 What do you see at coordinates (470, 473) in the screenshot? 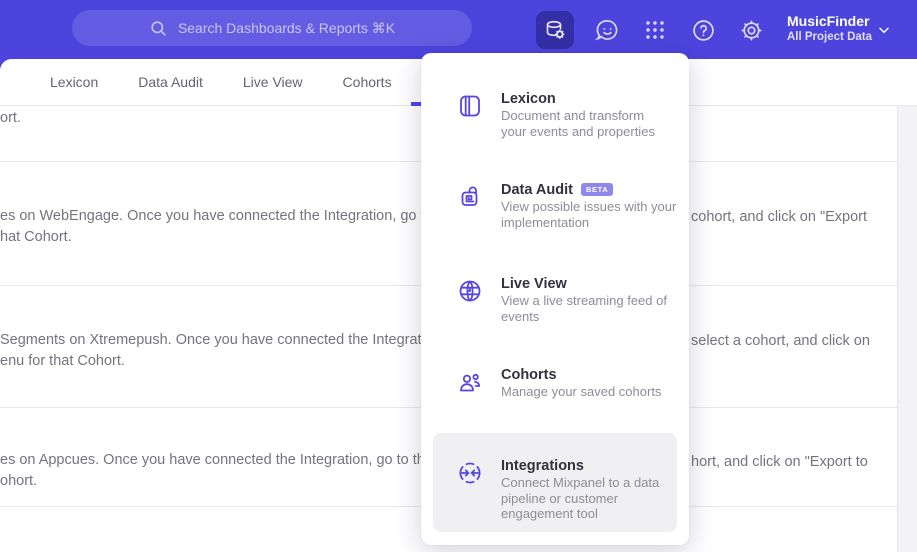
I see `integrations-icon` at bounding box center [470, 473].